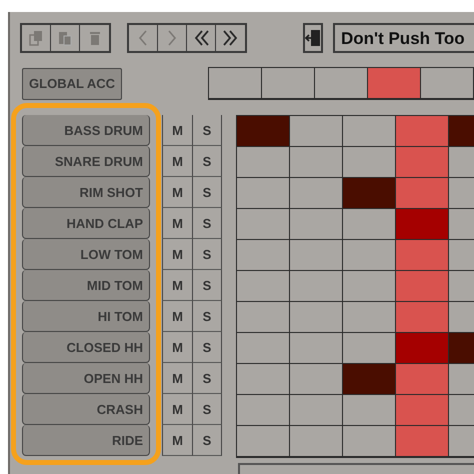  What do you see at coordinates (86, 409) in the screenshot?
I see `track-button: CRASH` at bounding box center [86, 409].